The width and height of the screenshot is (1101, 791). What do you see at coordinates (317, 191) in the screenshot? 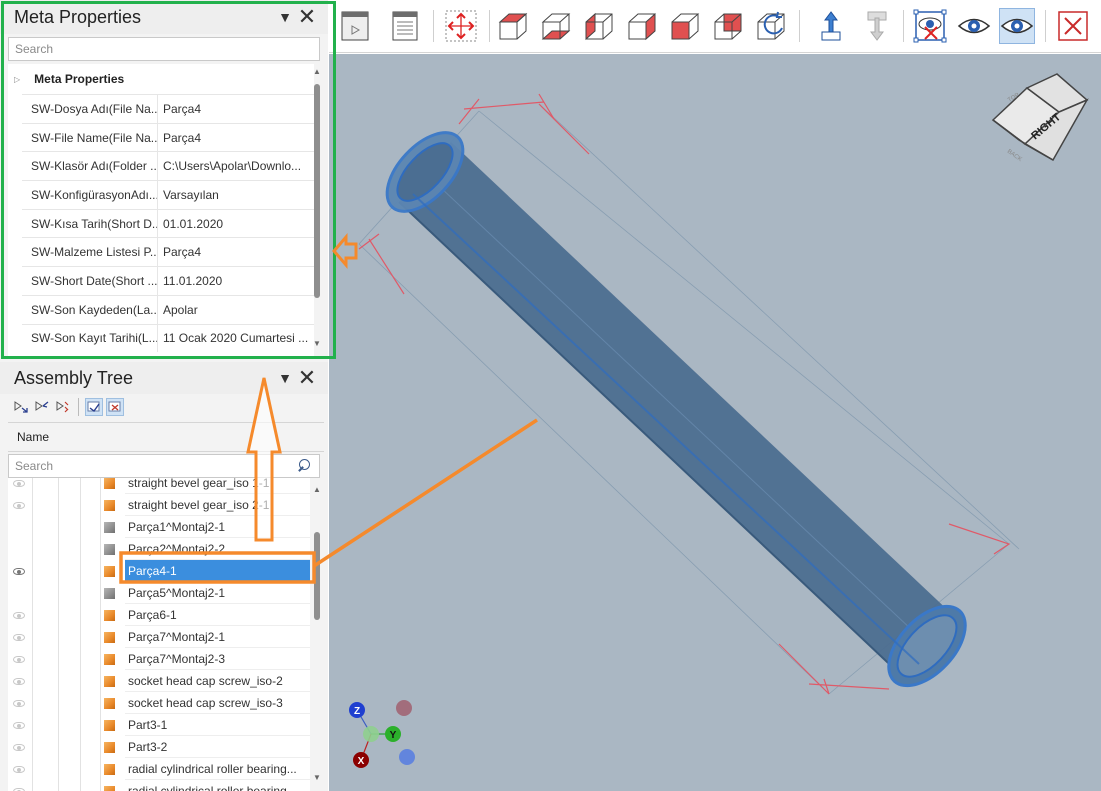
I see `meta-scroll-thumb` at bounding box center [317, 191].